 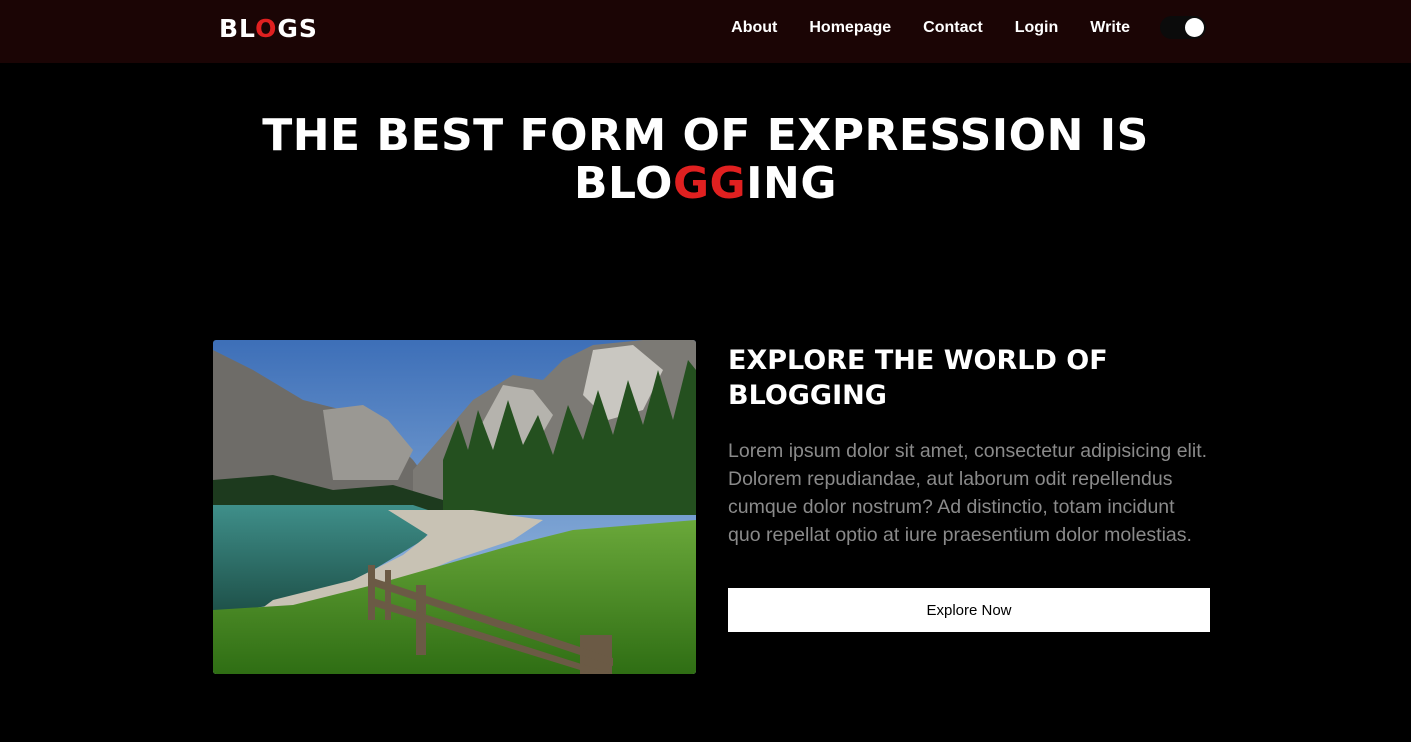 What do you see at coordinates (791, 183) in the screenshot?
I see `hero-word-end: ING` at bounding box center [791, 183].